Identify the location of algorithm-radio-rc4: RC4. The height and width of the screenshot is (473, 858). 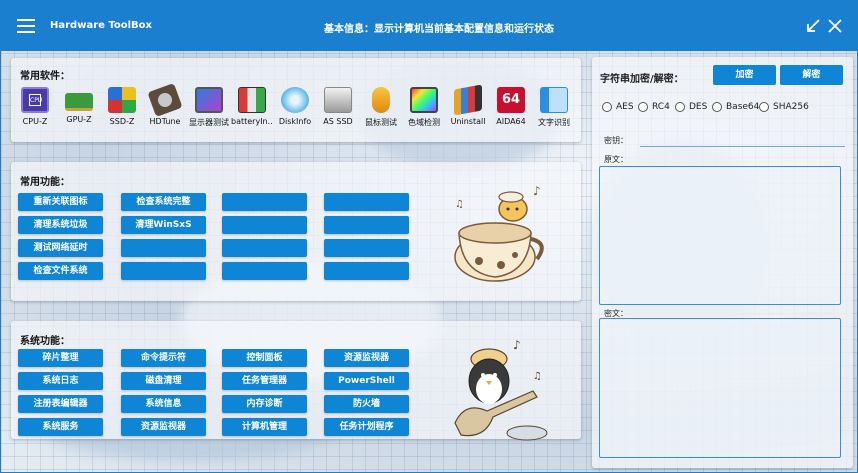
(654, 107).